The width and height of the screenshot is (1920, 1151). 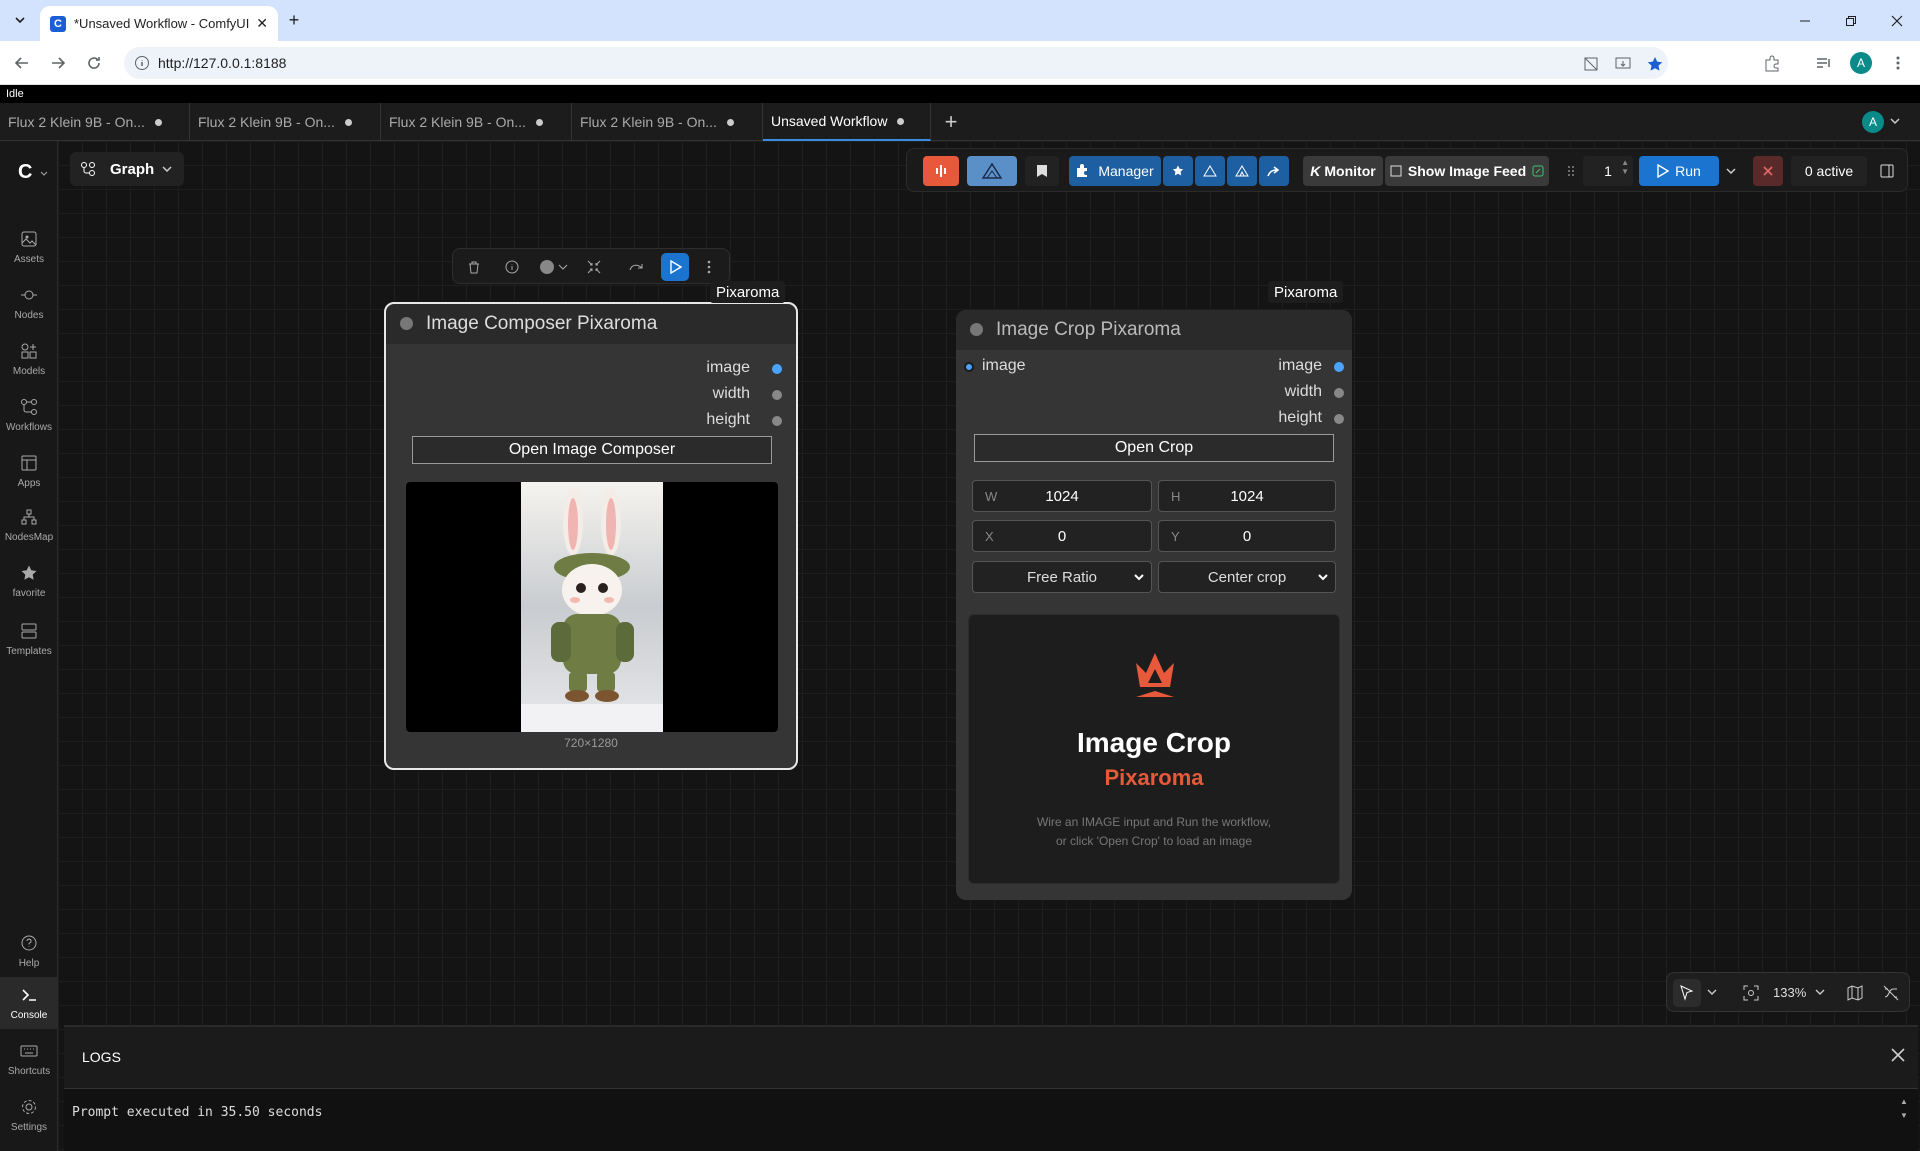 What do you see at coordinates (1768, 171) in the screenshot?
I see `cancel-run-button` at bounding box center [1768, 171].